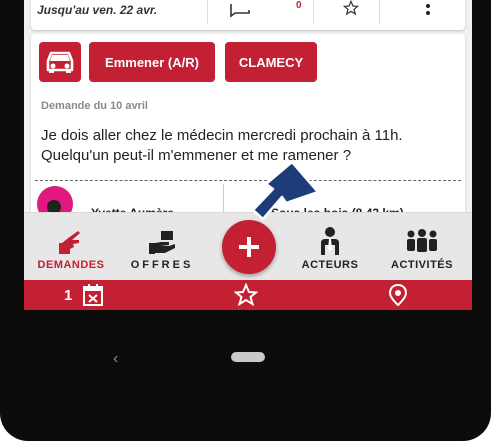  What do you see at coordinates (152, 62) in the screenshot?
I see `trip-type-chip: Emmener (A/R)` at bounding box center [152, 62].